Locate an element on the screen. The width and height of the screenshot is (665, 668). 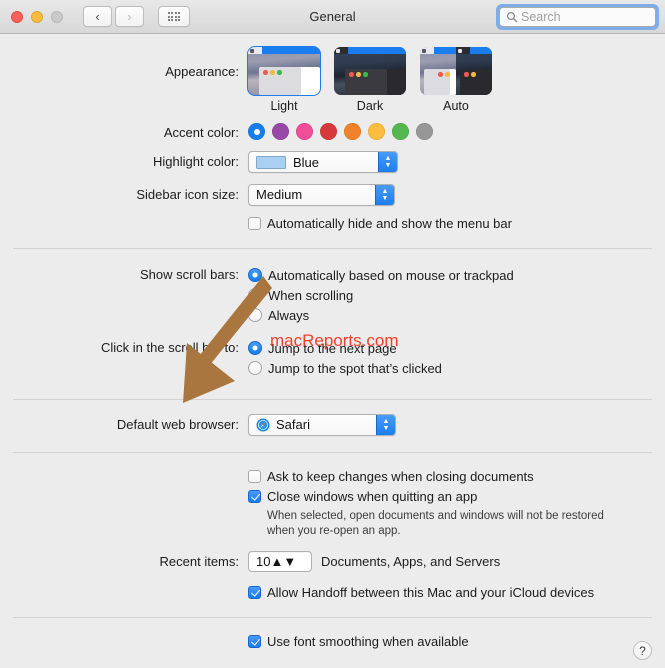
appearance-option-light: Light is located at coordinates (284, 79).